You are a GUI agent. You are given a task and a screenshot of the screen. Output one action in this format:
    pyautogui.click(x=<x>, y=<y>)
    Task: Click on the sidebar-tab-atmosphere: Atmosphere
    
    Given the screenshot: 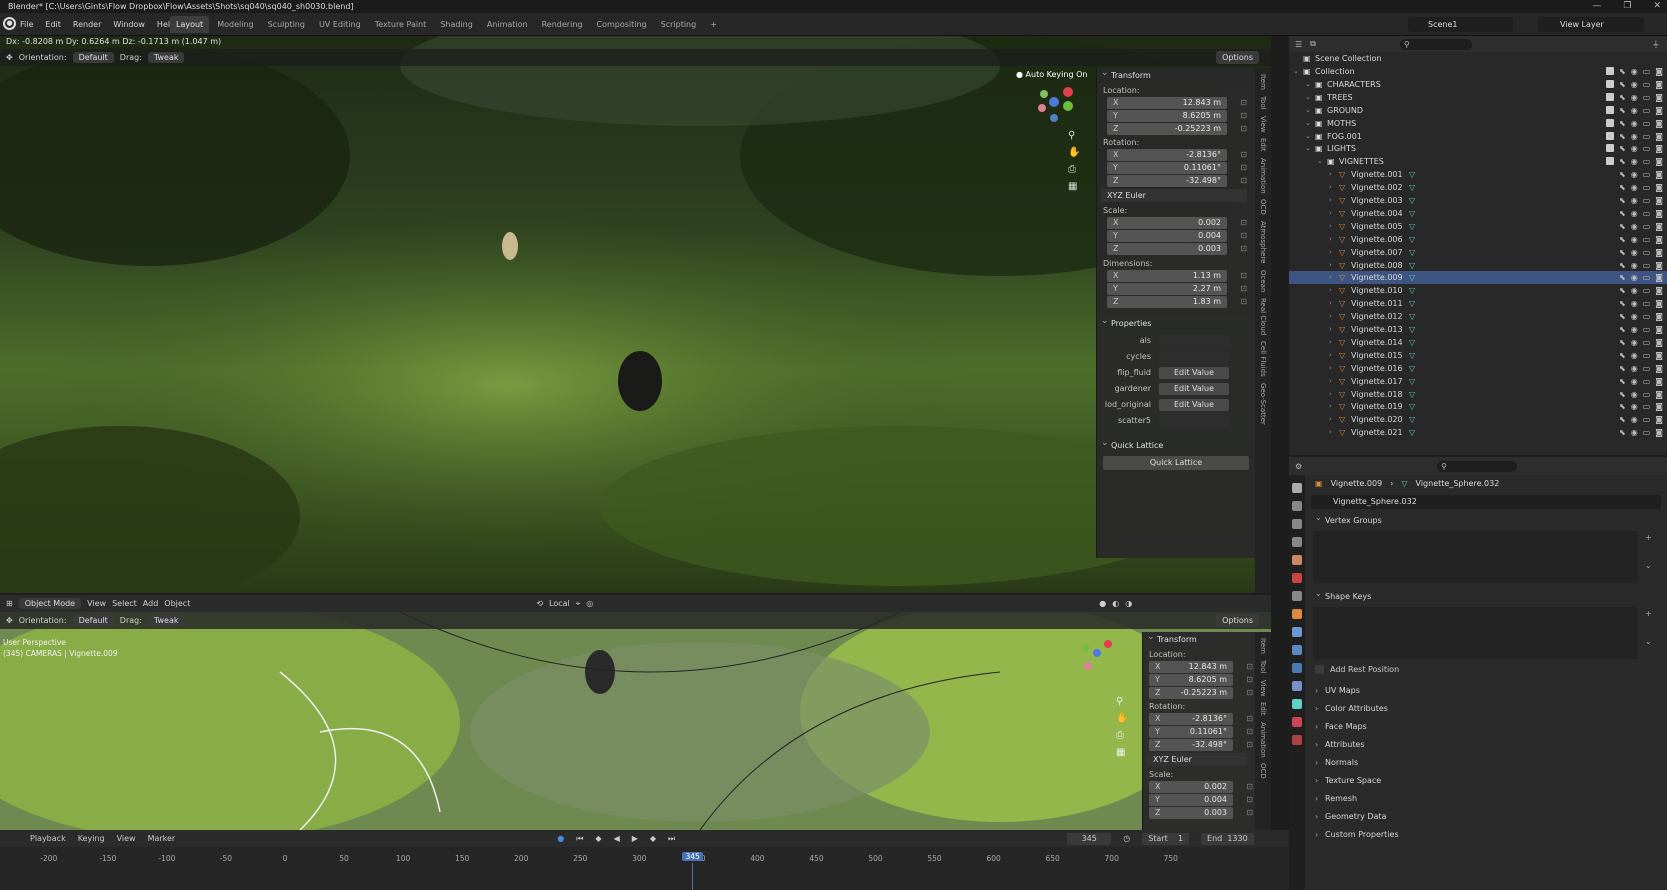 What is the action you would take?
    pyautogui.click(x=1263, y=242)
    